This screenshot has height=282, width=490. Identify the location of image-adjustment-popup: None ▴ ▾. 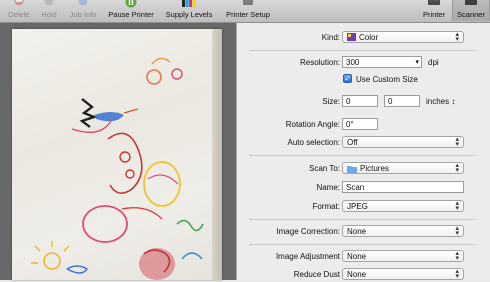
(403, 256).